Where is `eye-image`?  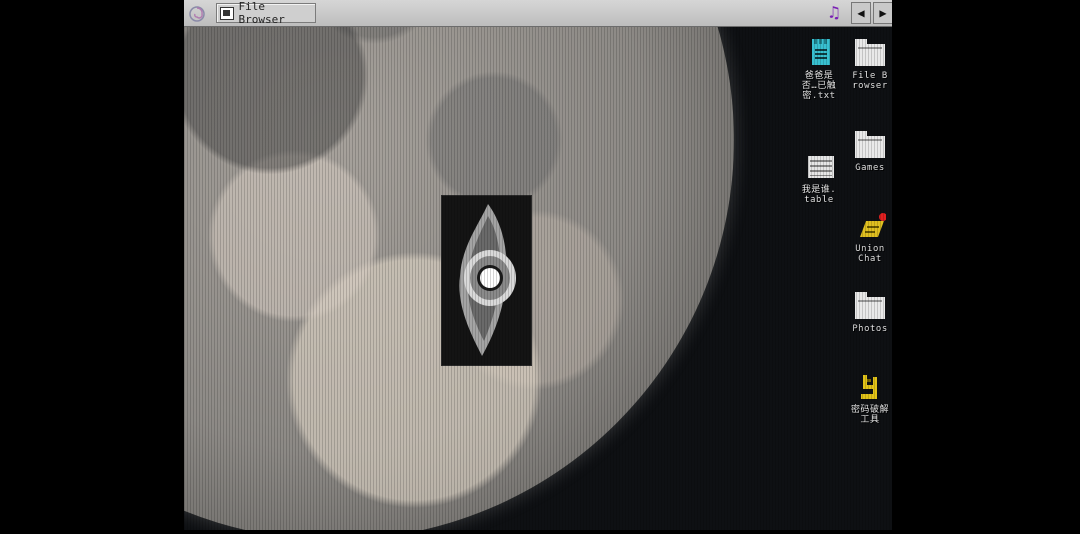
eye-image is located at coordinates (486, 280).